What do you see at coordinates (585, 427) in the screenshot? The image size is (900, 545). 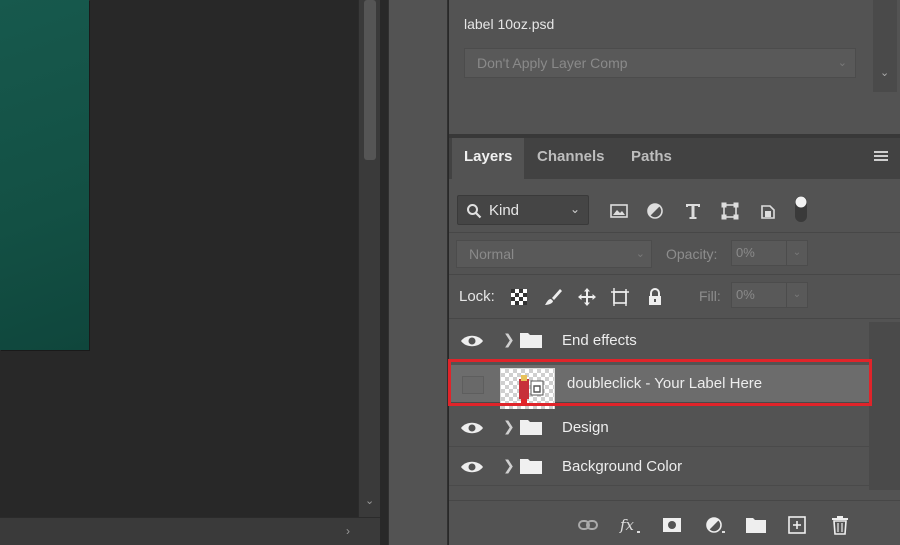 I see `layer-name: Design` at bounding box center [585, 427].